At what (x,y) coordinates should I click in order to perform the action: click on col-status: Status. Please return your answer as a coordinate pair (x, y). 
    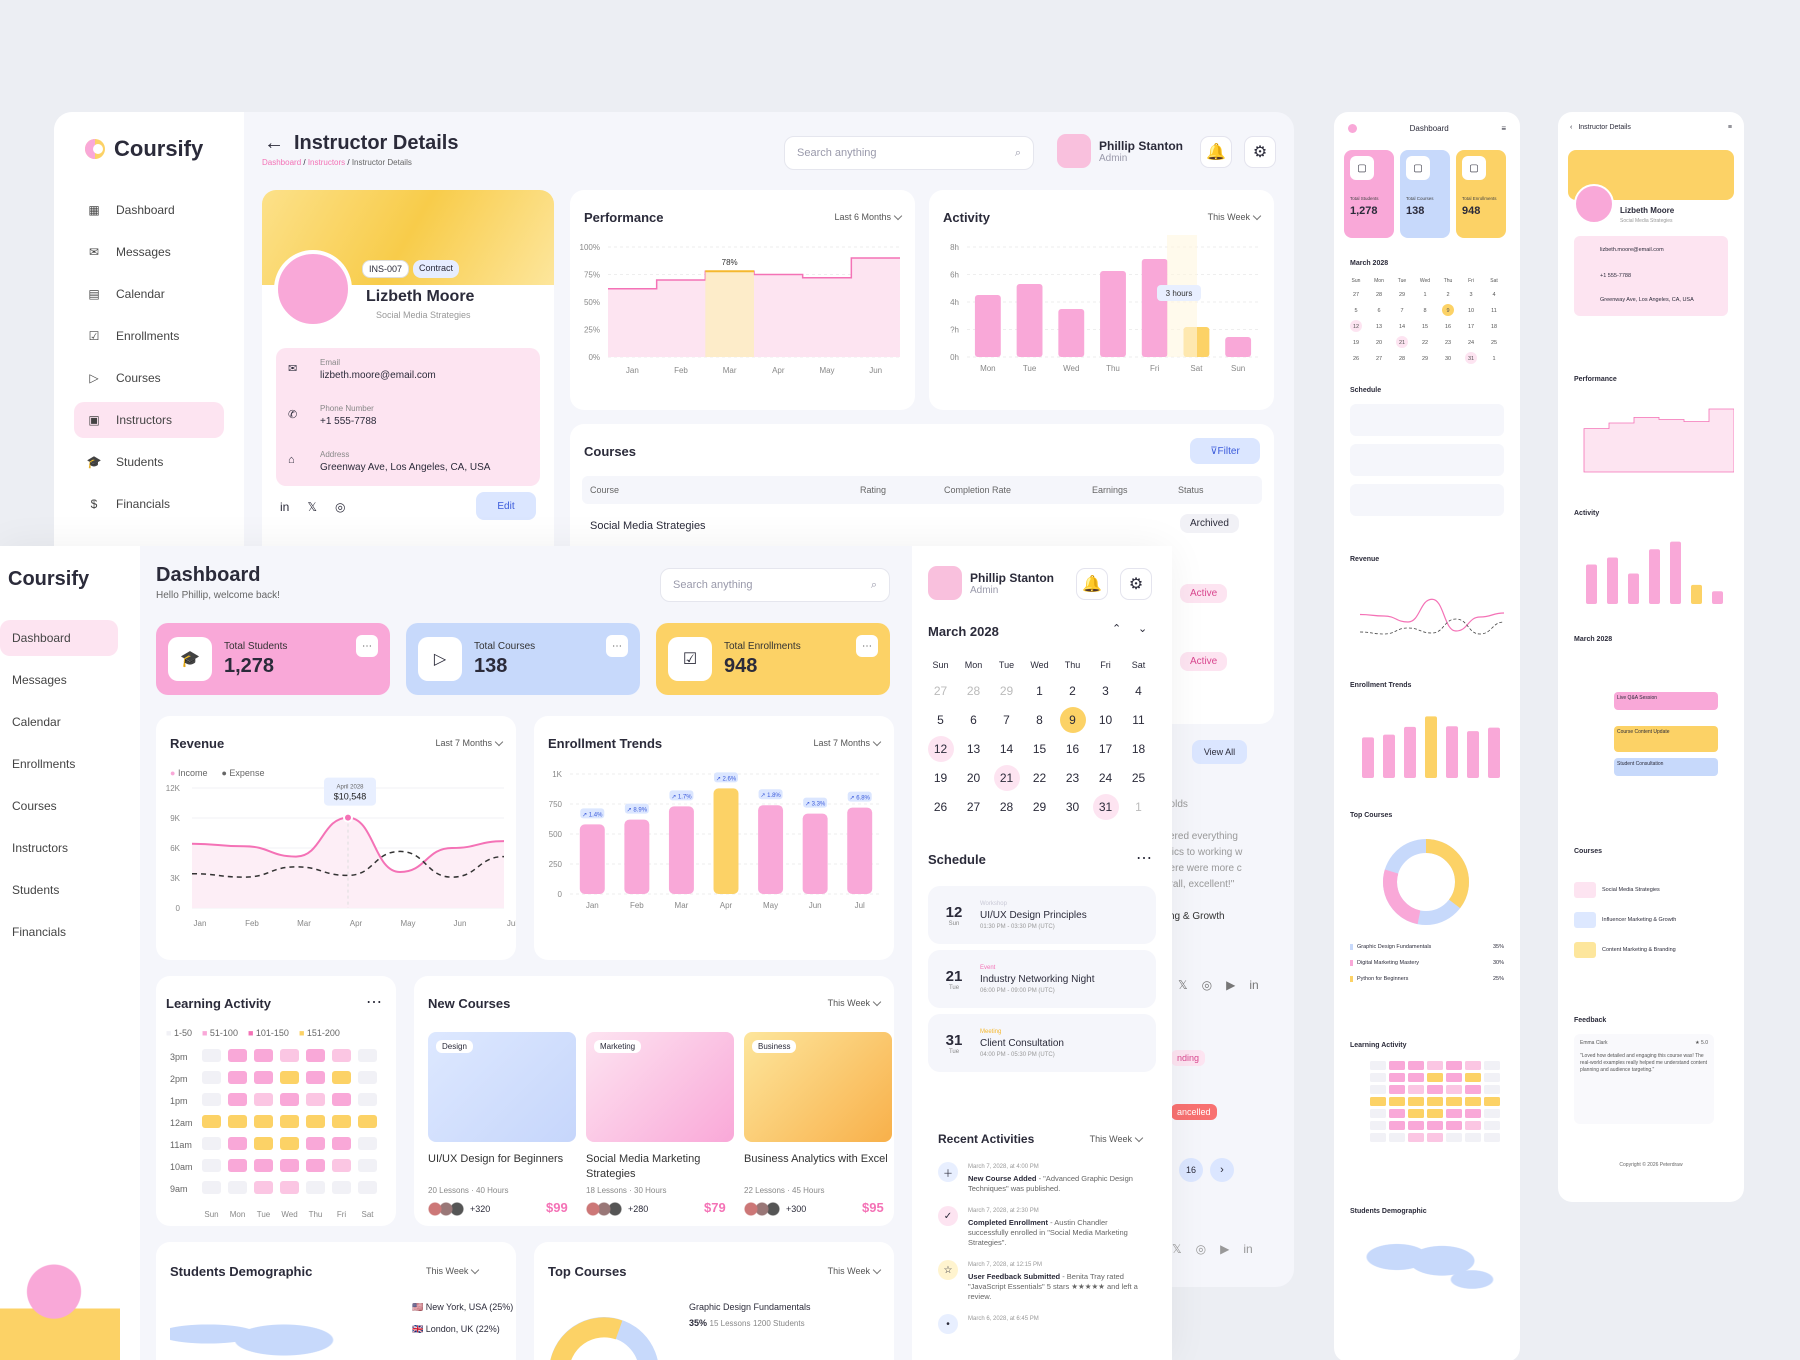
    Looking at the image, I should click on (1191, 490).